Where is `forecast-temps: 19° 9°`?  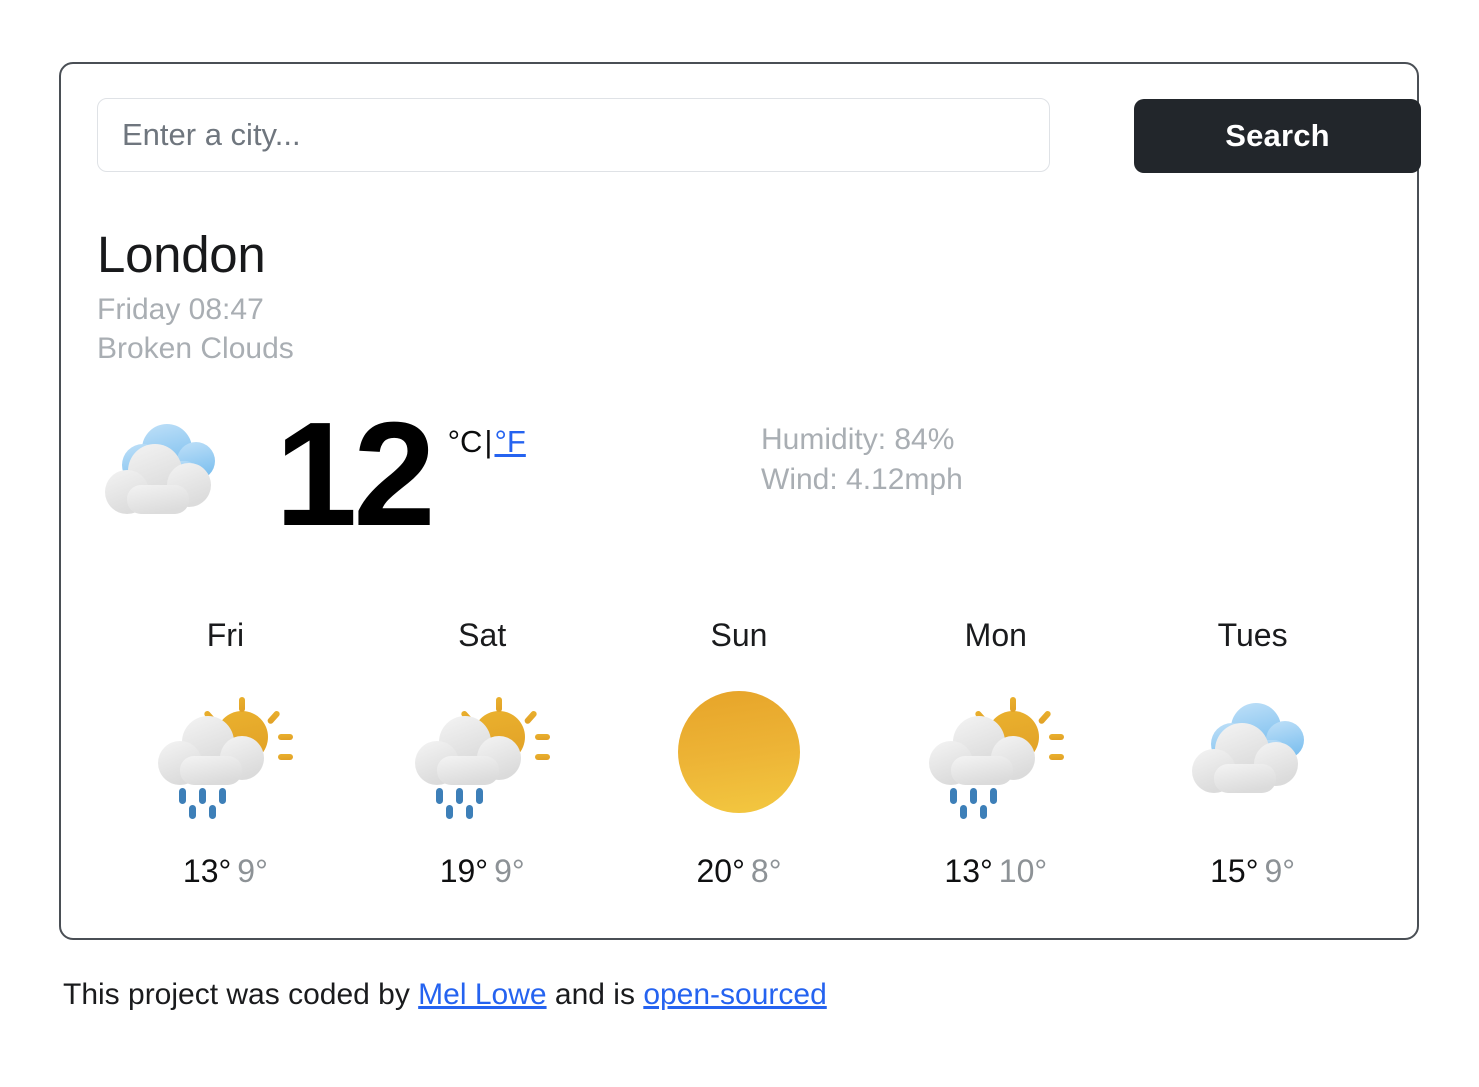
forecast-temps: 19° 9° is located at coordinates (482, 871).